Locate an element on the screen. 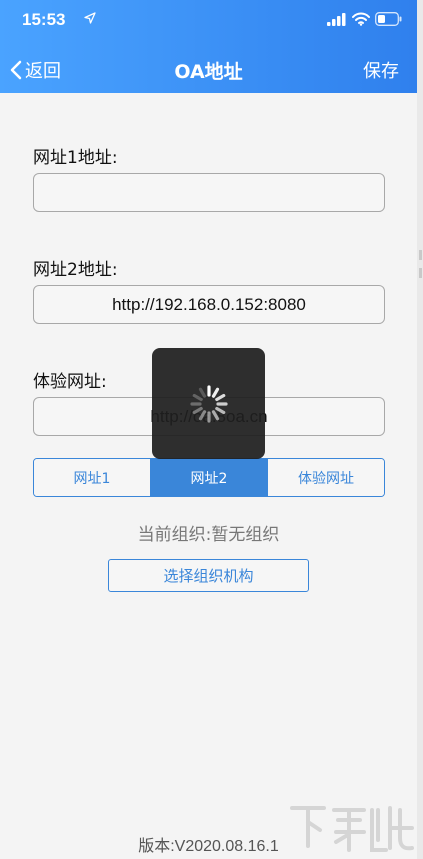 The height and width of the screenshot is (859, 423). select-org-button: 选择组织机构 is located at coordinates (208, 575).